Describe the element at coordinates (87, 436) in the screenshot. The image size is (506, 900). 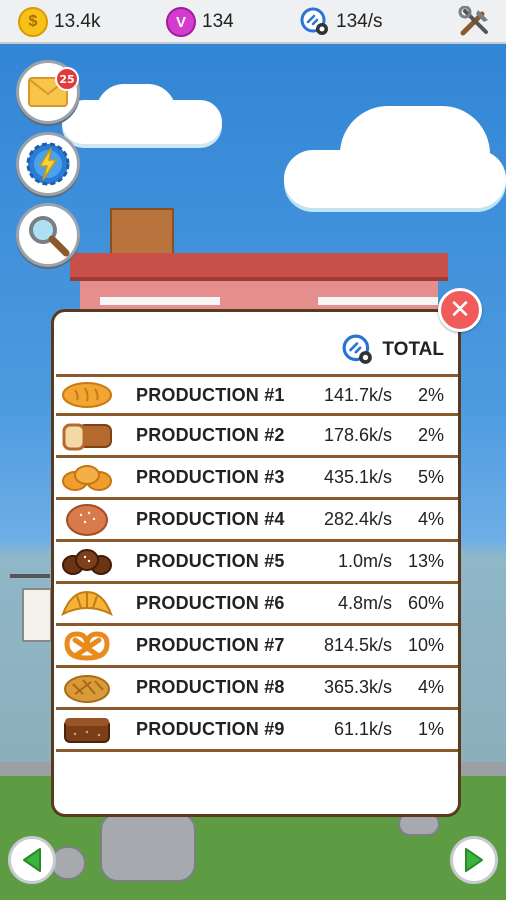
I see `toast-loaf-icon` at that location.